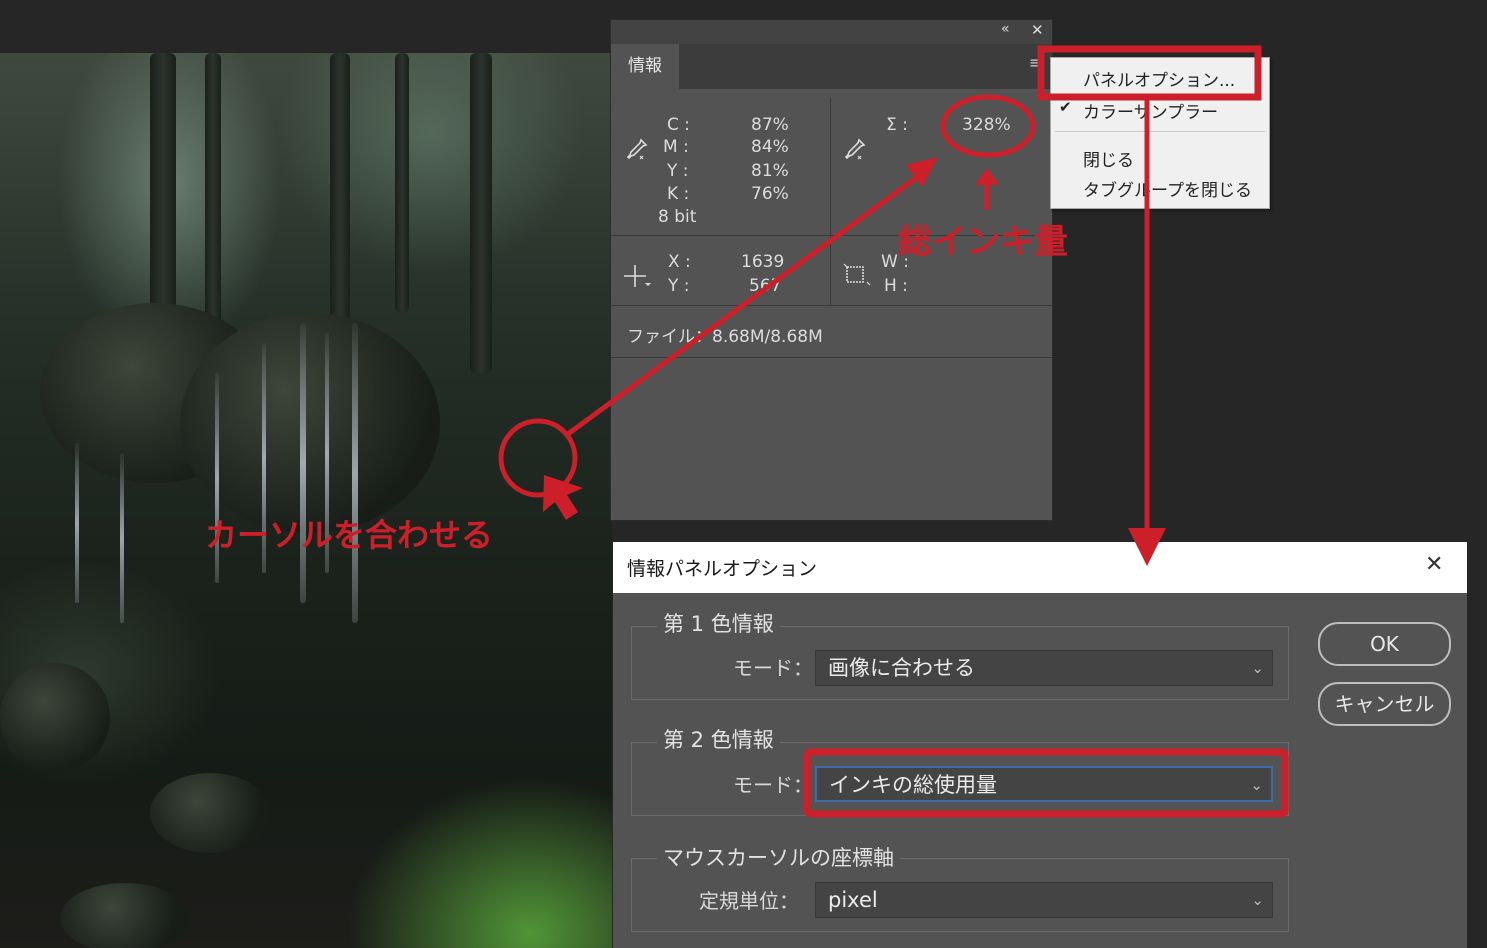 The width and height of the screenshot is (1487, 948). Describe the element at coordinates (744, 304) in the screenshot. I see `connector-line` at that location.